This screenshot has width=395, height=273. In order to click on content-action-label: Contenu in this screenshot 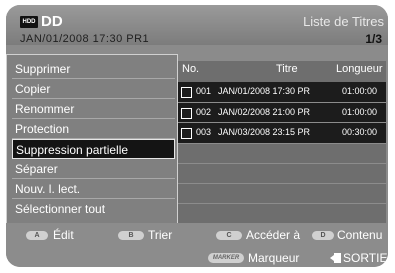, I will do `click(359, 235)`.